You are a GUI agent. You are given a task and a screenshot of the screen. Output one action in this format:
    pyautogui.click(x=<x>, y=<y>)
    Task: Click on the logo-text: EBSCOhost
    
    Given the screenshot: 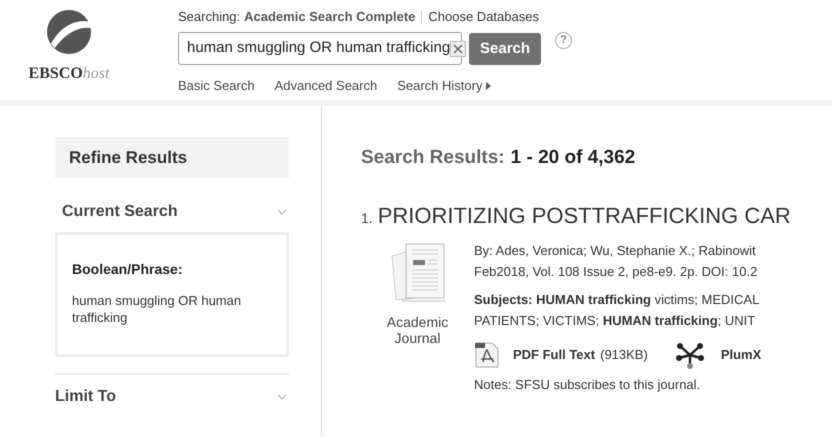 What is the action you would take?
    pyautogui.click(x=69, y=74)
    